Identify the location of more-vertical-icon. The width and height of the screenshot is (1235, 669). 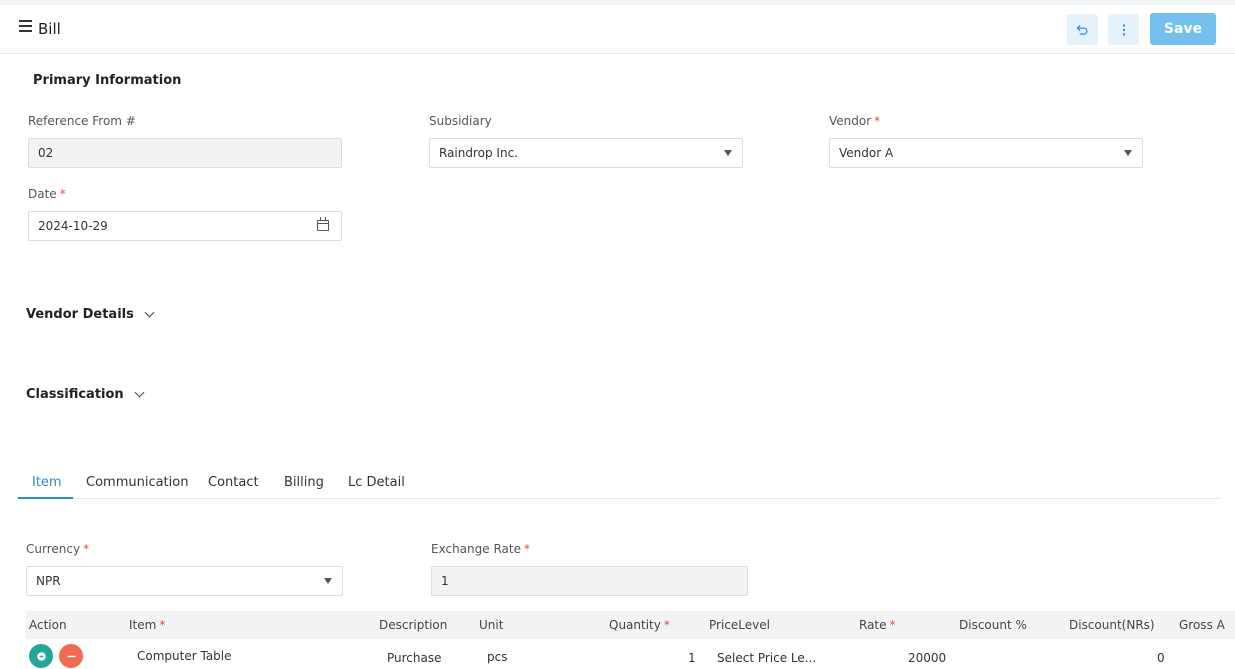
(1123, 29).